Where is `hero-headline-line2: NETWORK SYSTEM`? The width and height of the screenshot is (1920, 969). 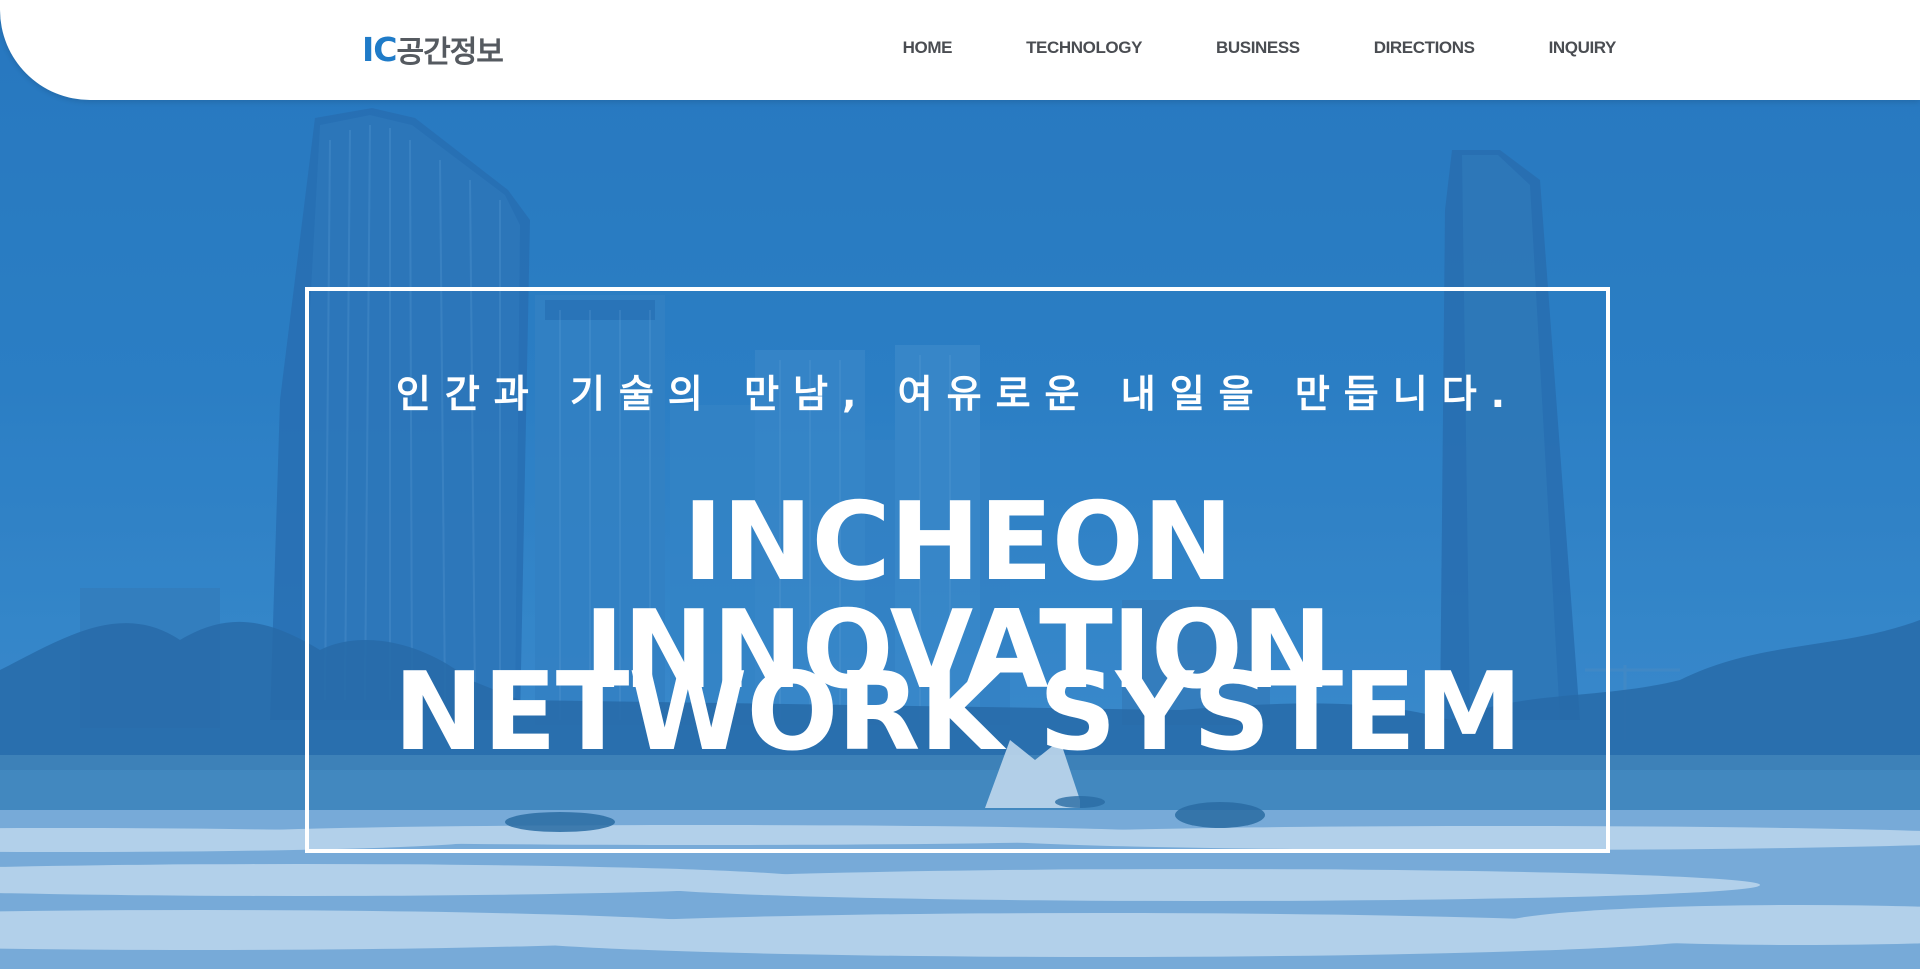
hero-headline-line2: NETWORK SYSTEM is located at coordinates (958, 712).